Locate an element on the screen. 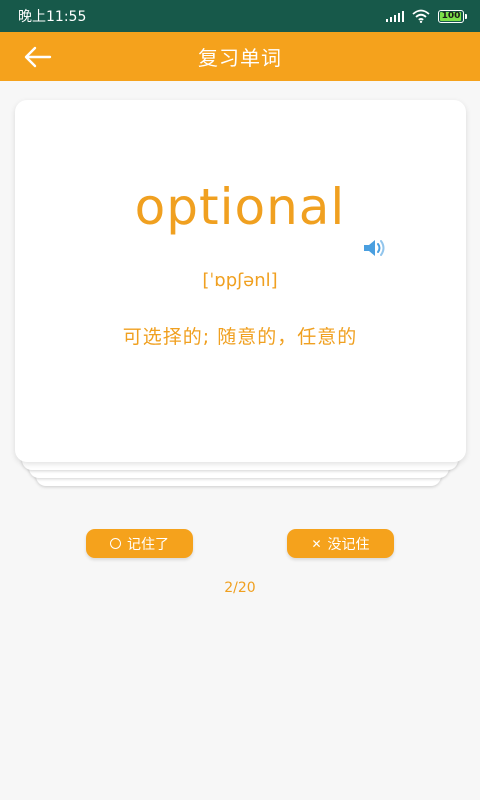  battery-indicator: 100 is located at coordinates (452, 16).